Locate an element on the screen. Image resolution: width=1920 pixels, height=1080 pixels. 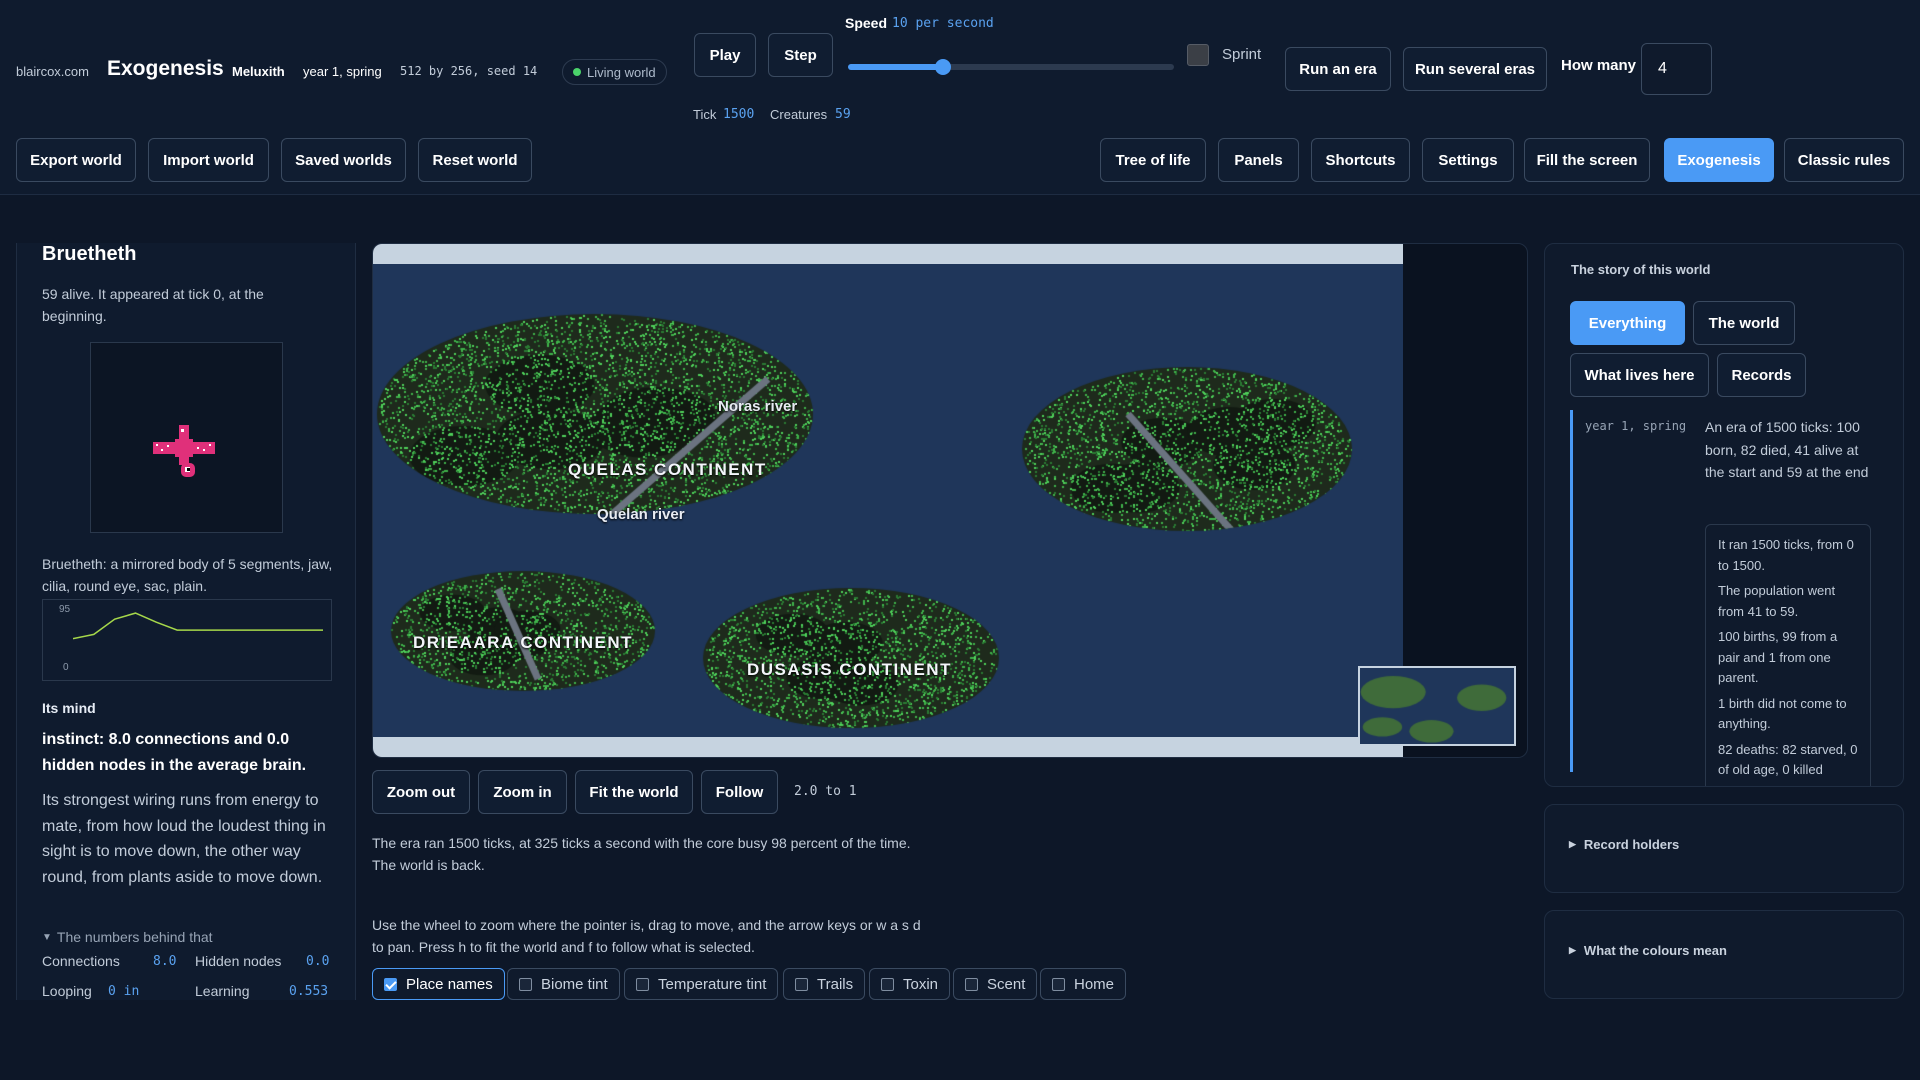
export-world-button: Export world is located at coordinates (76, 160).